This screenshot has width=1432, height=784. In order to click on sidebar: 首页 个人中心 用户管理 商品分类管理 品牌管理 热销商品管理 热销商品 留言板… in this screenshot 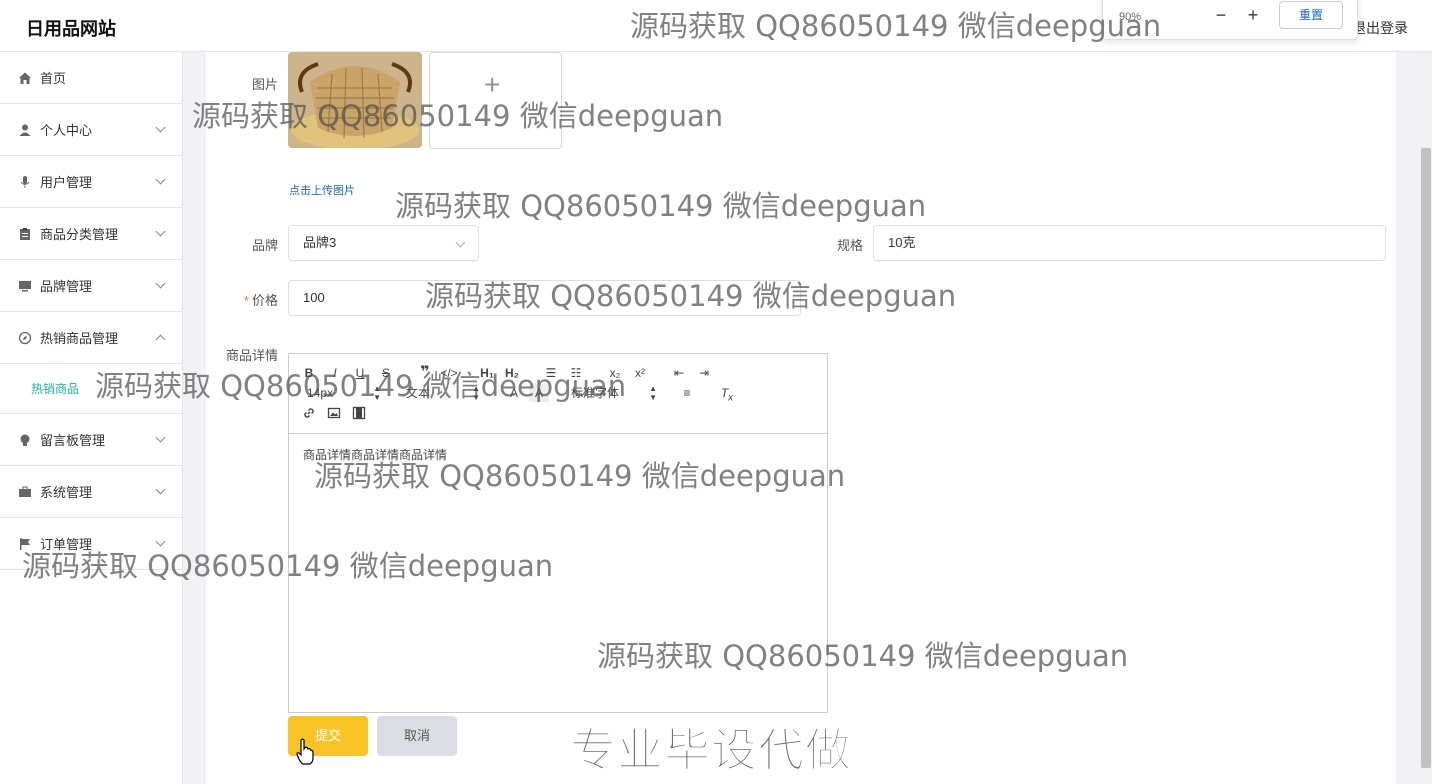, I will do `click(91, 418)`.